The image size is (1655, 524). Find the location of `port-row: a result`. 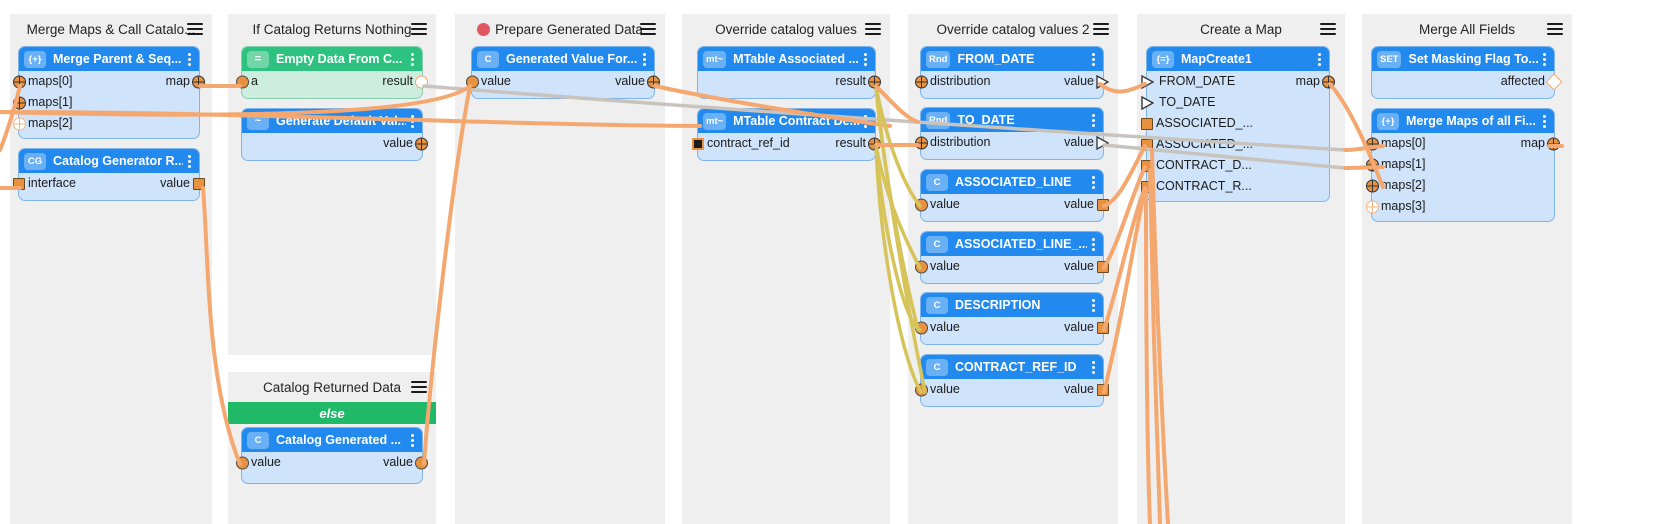

port-row: a result is located at coordinates (332, 81).